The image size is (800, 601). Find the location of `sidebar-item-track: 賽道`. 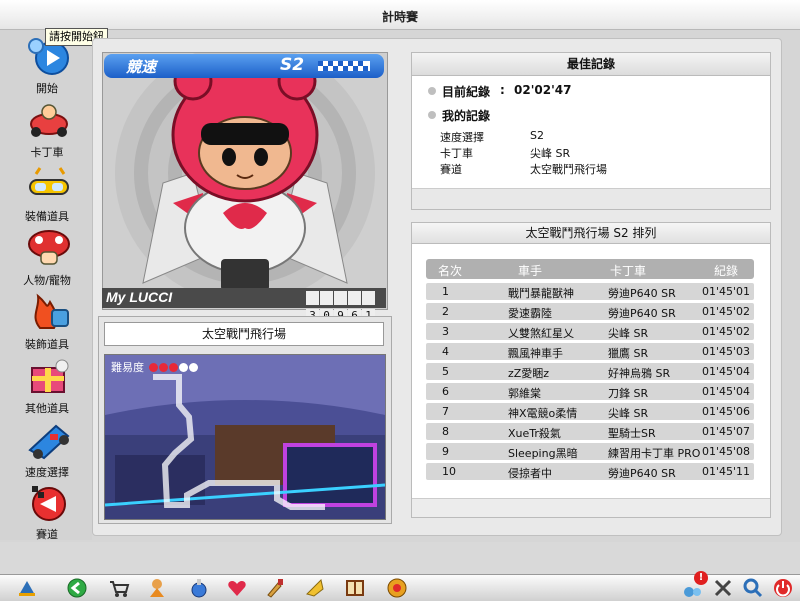

sidebar-item-track: 賽道 is located at coordinates (47, 513).